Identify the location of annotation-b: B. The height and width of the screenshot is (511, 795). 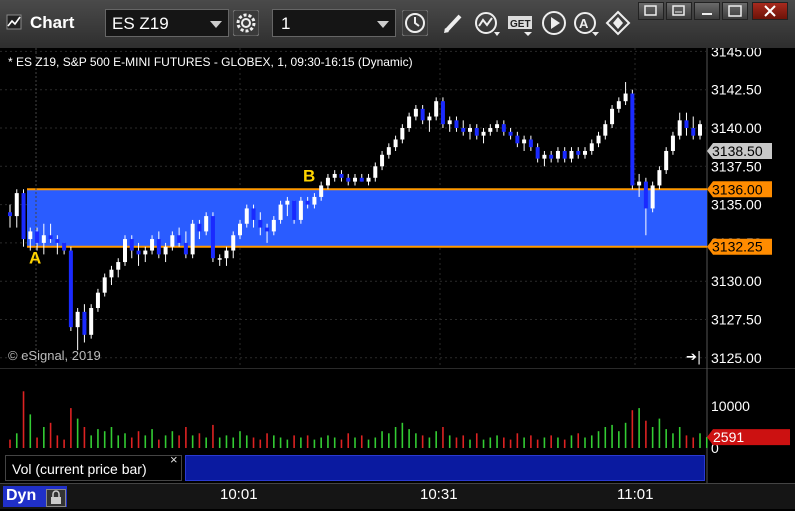
(309, 175).